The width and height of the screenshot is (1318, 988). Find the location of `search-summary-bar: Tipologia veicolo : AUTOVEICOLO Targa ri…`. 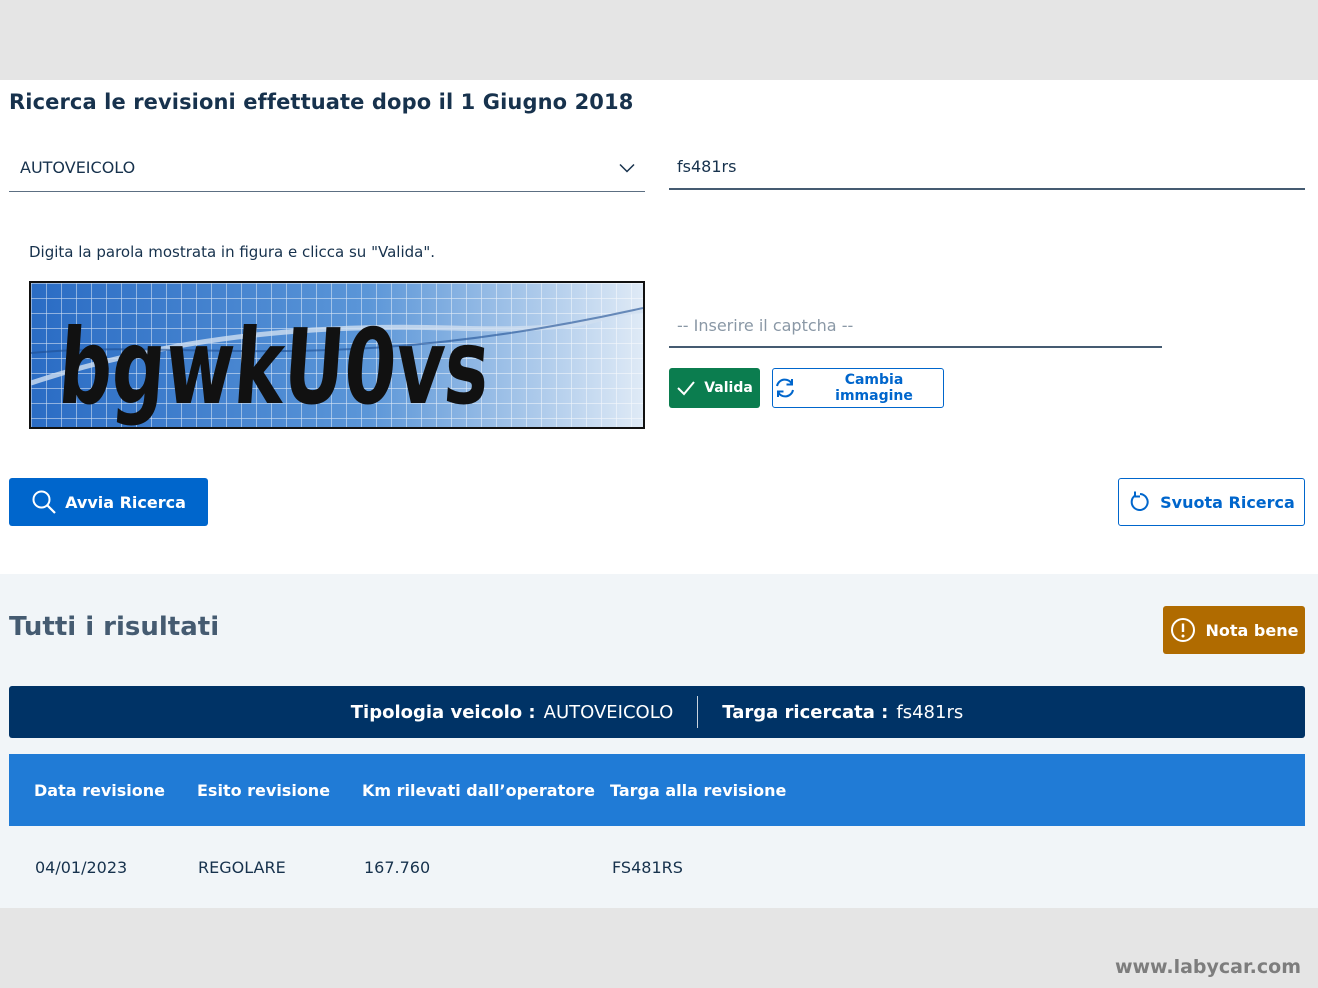

search-summary-bar: Tipologia veicolo : AUTOVEICOLO Targa ri… is located at coordinates (657, 712).